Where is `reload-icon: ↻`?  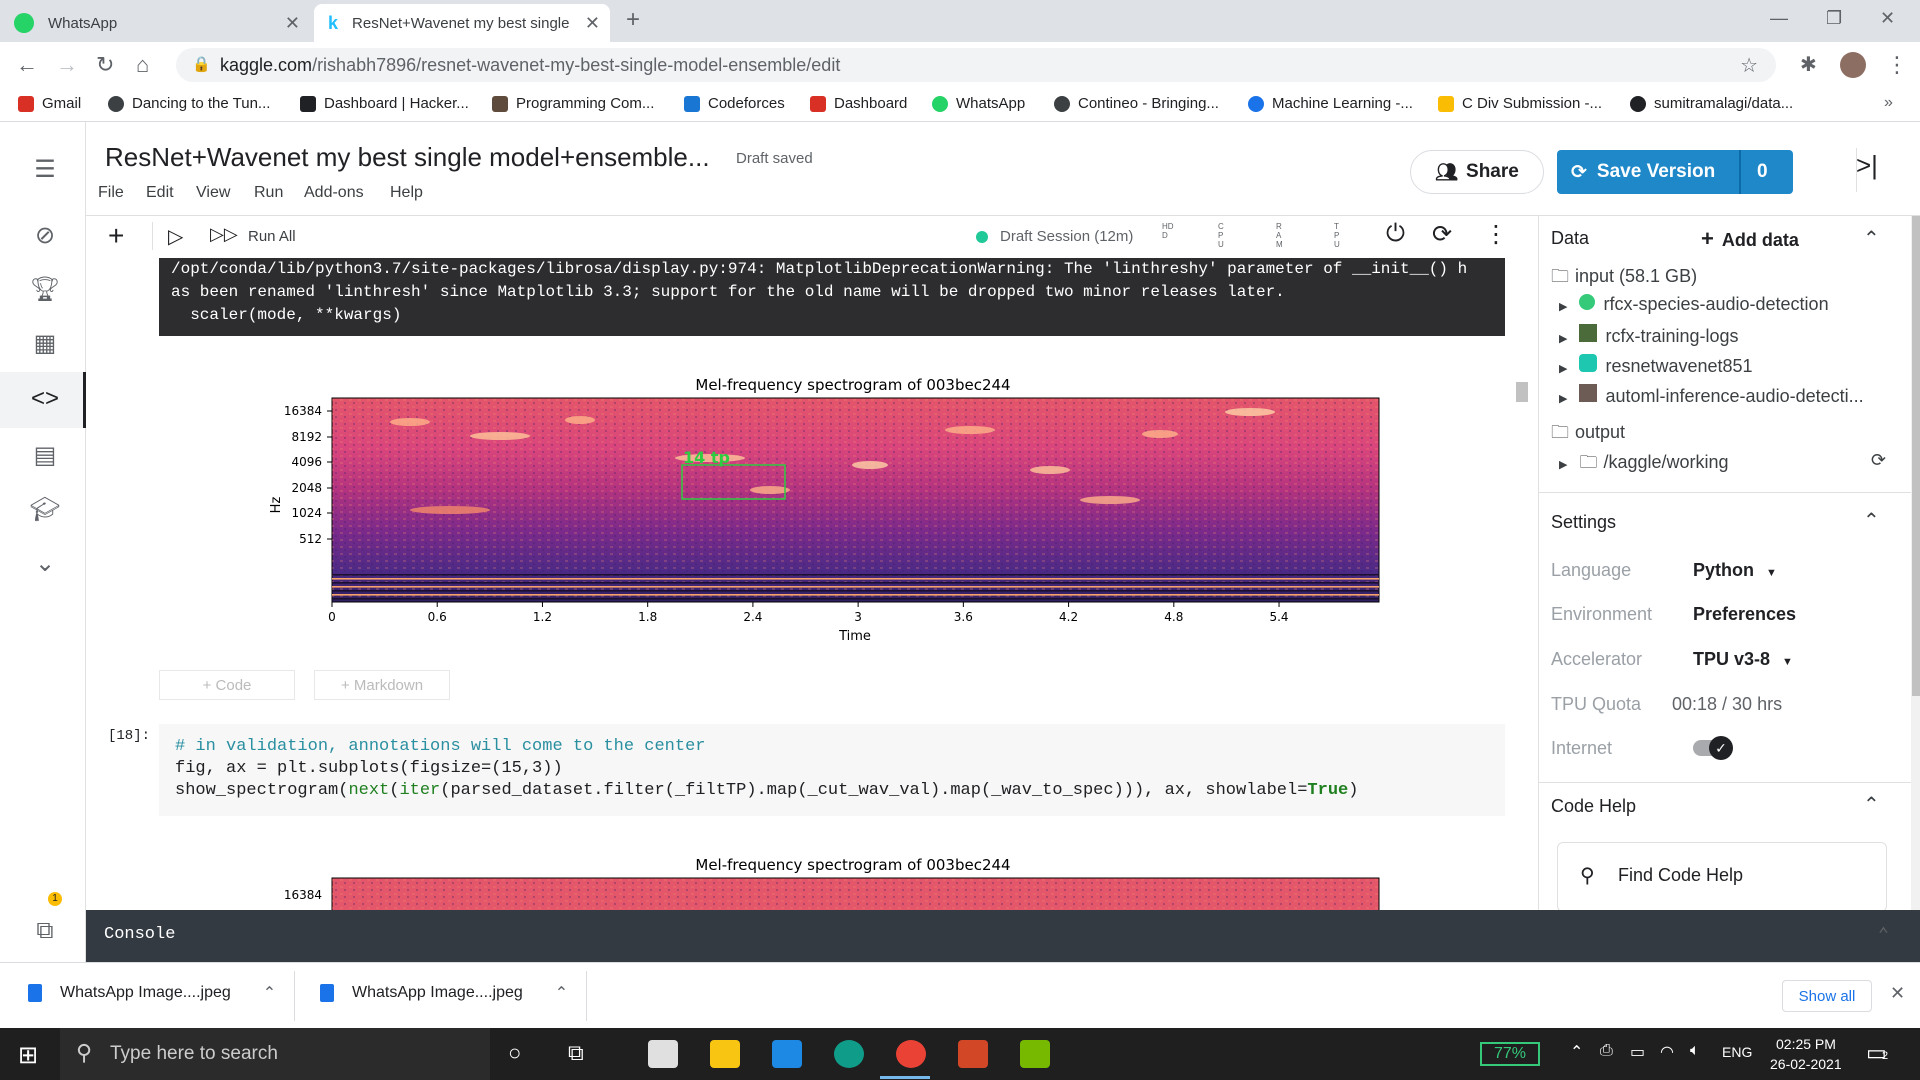 reload-icon: ↻ is located at coordinates (105, 65).